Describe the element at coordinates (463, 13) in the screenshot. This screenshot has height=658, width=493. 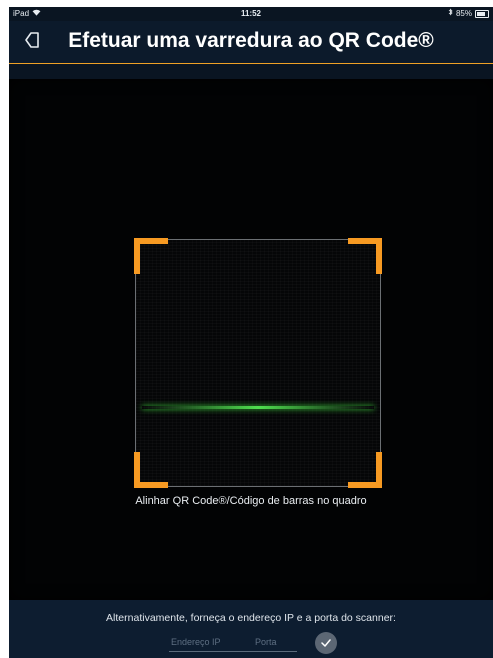
I see `battery-percentage: 85%` at that location.